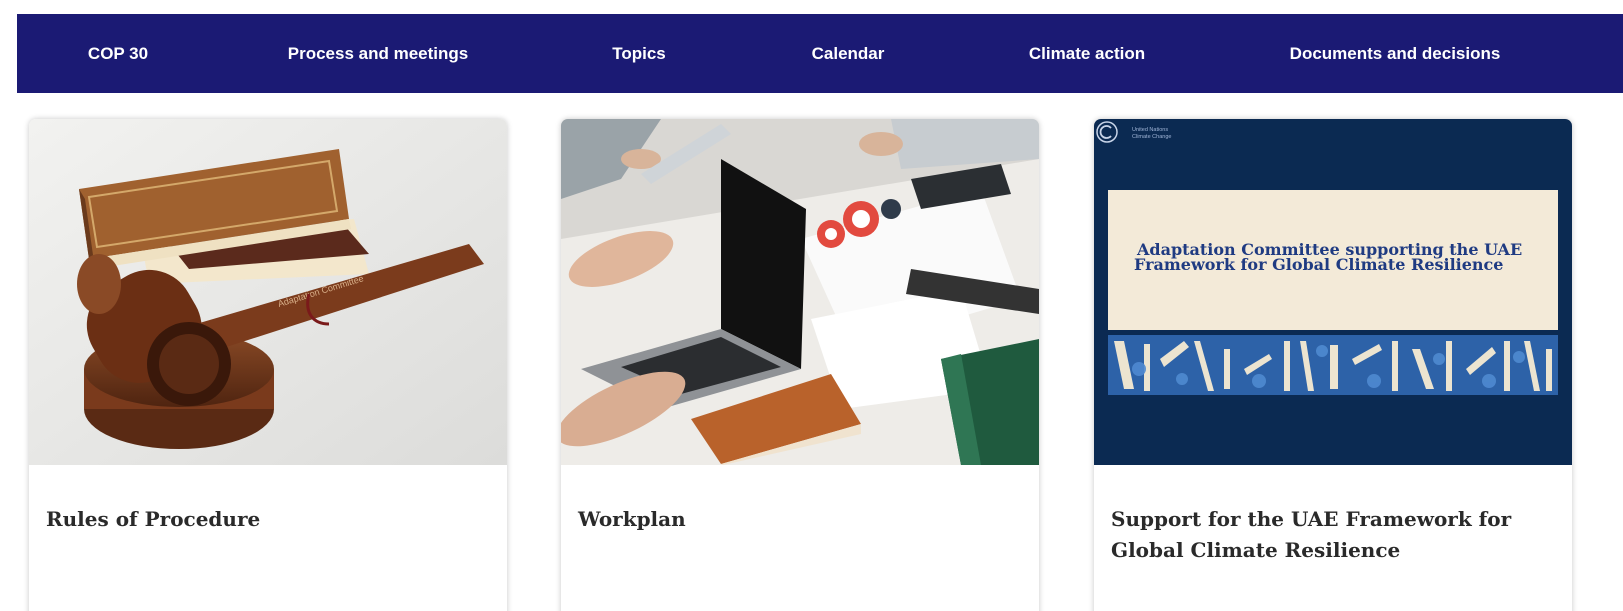 The image size is (1623, 611). What do you see at coordinates (118, 53) in the screenshot?
I see `nav-item-cop30: COP 30` at bounding box center [118, 53].